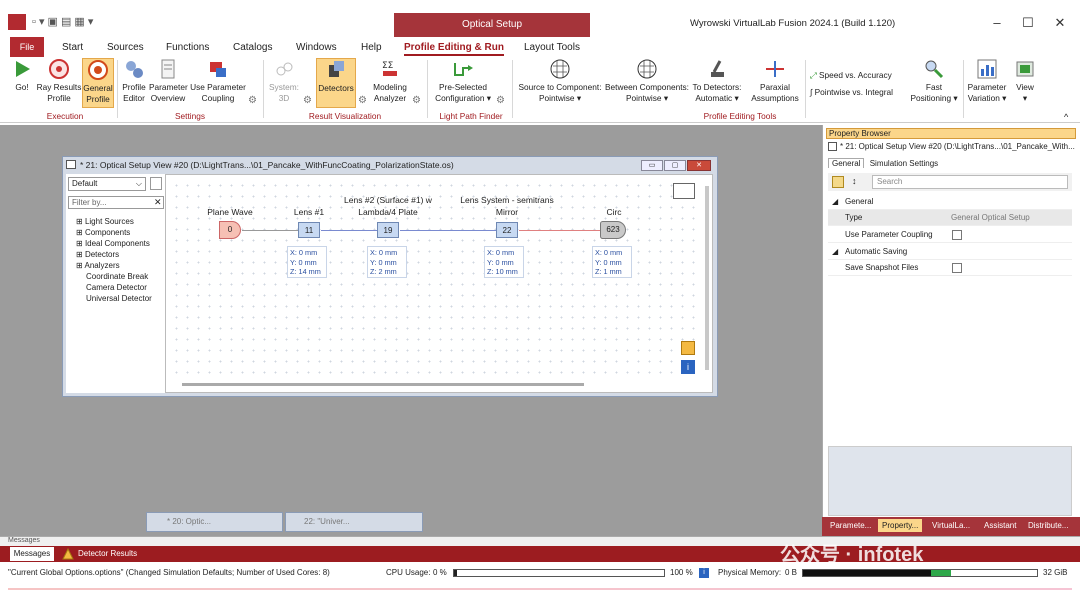 This screenshot has width=1080, height=595. Describe the element at coordinates (62, 21) in the screenshot. I see `quick-access-toolbar: ▫ ▾ ▣ ▤ ▦ ▾` at that location.